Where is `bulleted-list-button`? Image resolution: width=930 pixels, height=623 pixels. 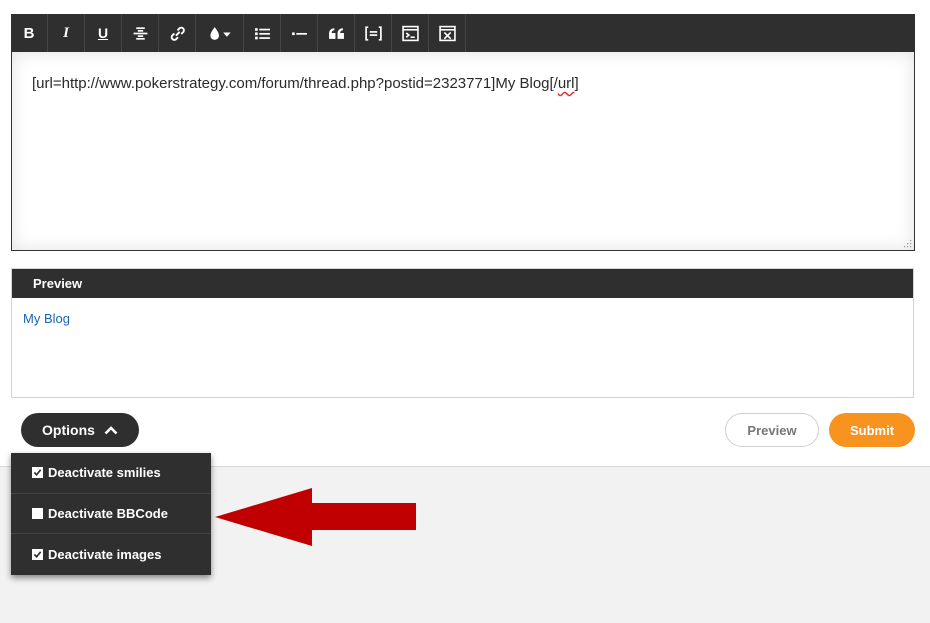
bulleted-list-button is located at coordinates (262, 33).